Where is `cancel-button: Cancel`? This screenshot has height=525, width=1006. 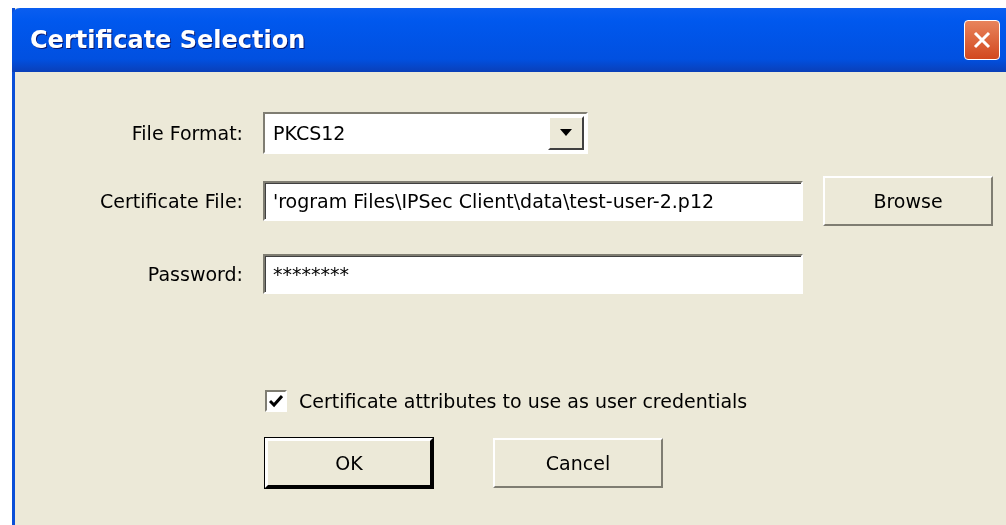
cancel-button: Cancel is located at coordinates (578, 463).